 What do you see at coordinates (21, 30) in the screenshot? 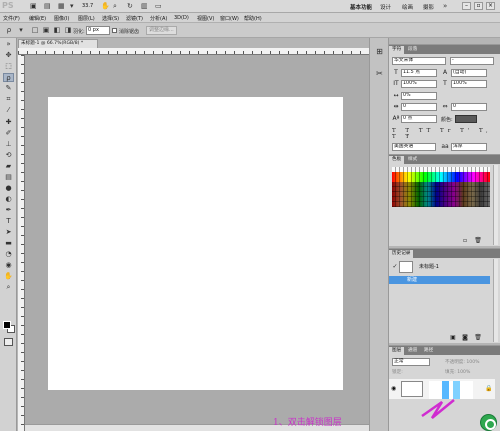
I see `preset-dropdown-icon: ▾` at bounding box center [21, 30].